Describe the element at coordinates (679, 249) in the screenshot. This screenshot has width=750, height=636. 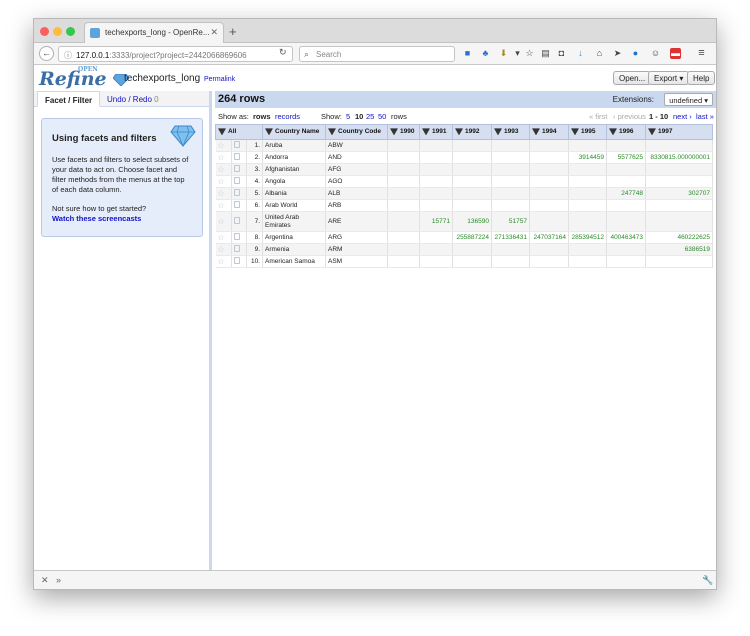
I see `cell-value: 6386519` at that location.